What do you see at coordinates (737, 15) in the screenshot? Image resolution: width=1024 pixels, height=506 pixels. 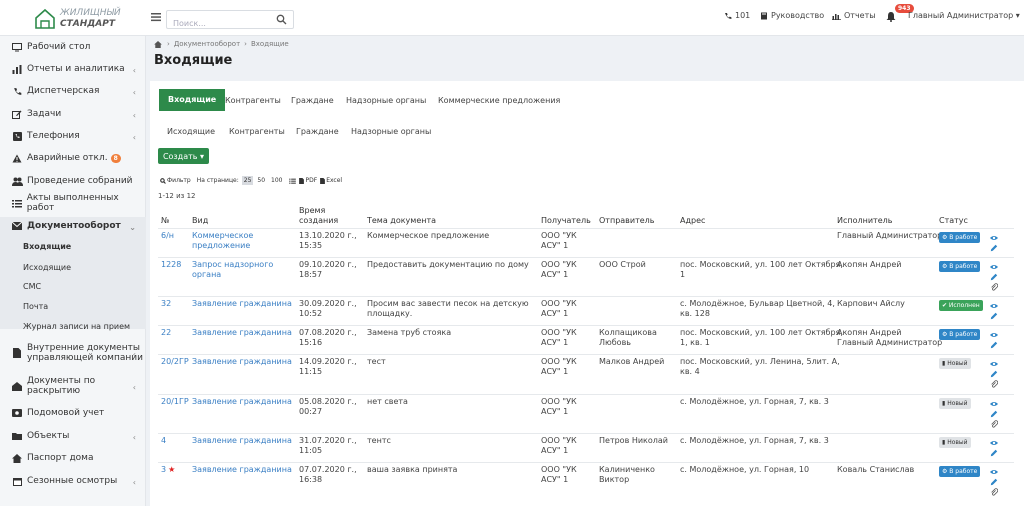 I see `phone-link: 101` at bounding box center [737, 15].